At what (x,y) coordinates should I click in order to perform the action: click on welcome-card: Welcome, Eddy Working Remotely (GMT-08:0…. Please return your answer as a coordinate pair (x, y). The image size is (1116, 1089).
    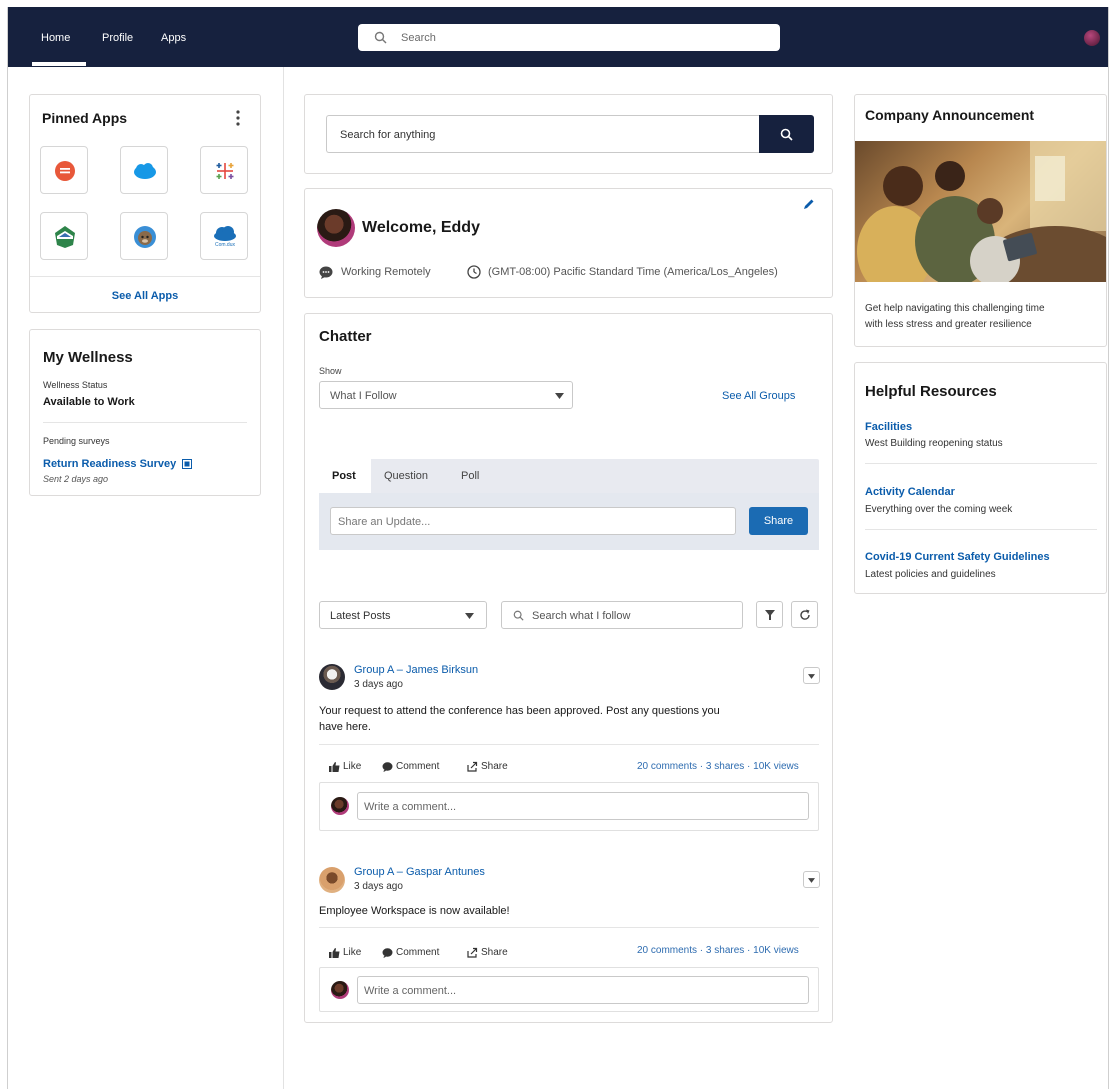
    Looking at the image, I should click on (568, 243).